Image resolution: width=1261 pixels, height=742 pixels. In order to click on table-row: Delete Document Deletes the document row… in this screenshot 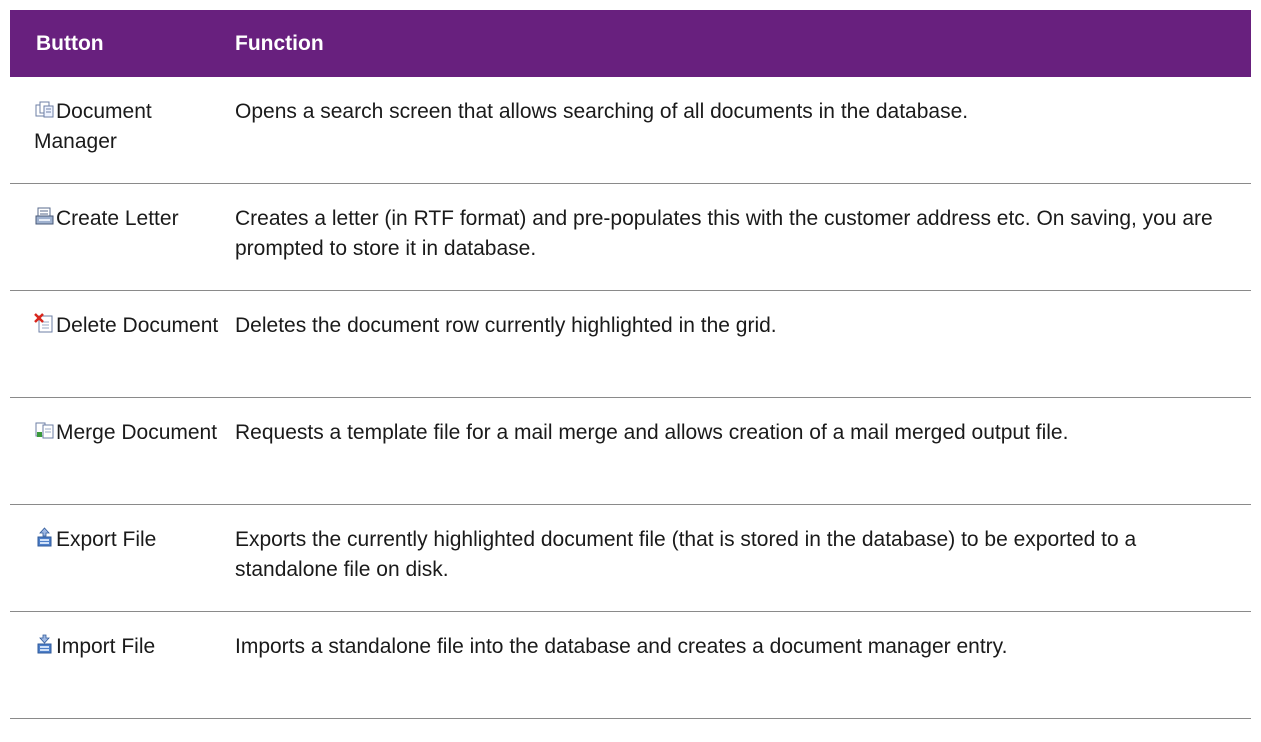, I will do `click(630, 344)`.